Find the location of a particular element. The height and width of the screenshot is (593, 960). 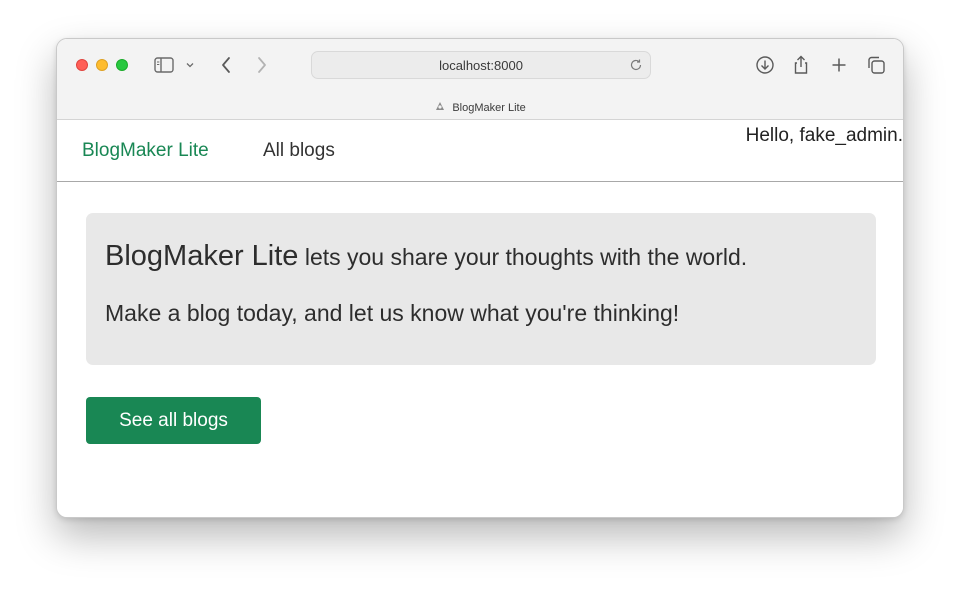

address-bar: localhost:8000 is located at coordinates (481, 65).